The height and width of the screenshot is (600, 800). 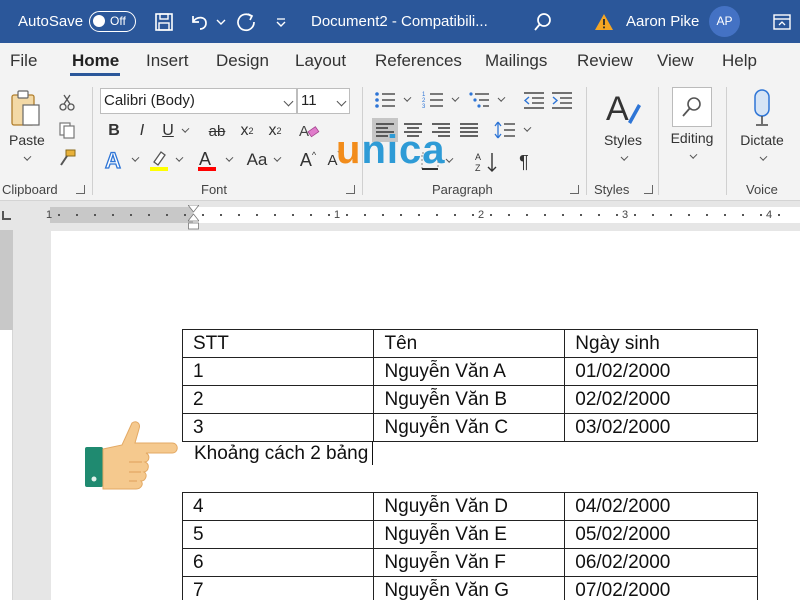 I want to click on paste-button: Paste, so click(x=27, y=140).